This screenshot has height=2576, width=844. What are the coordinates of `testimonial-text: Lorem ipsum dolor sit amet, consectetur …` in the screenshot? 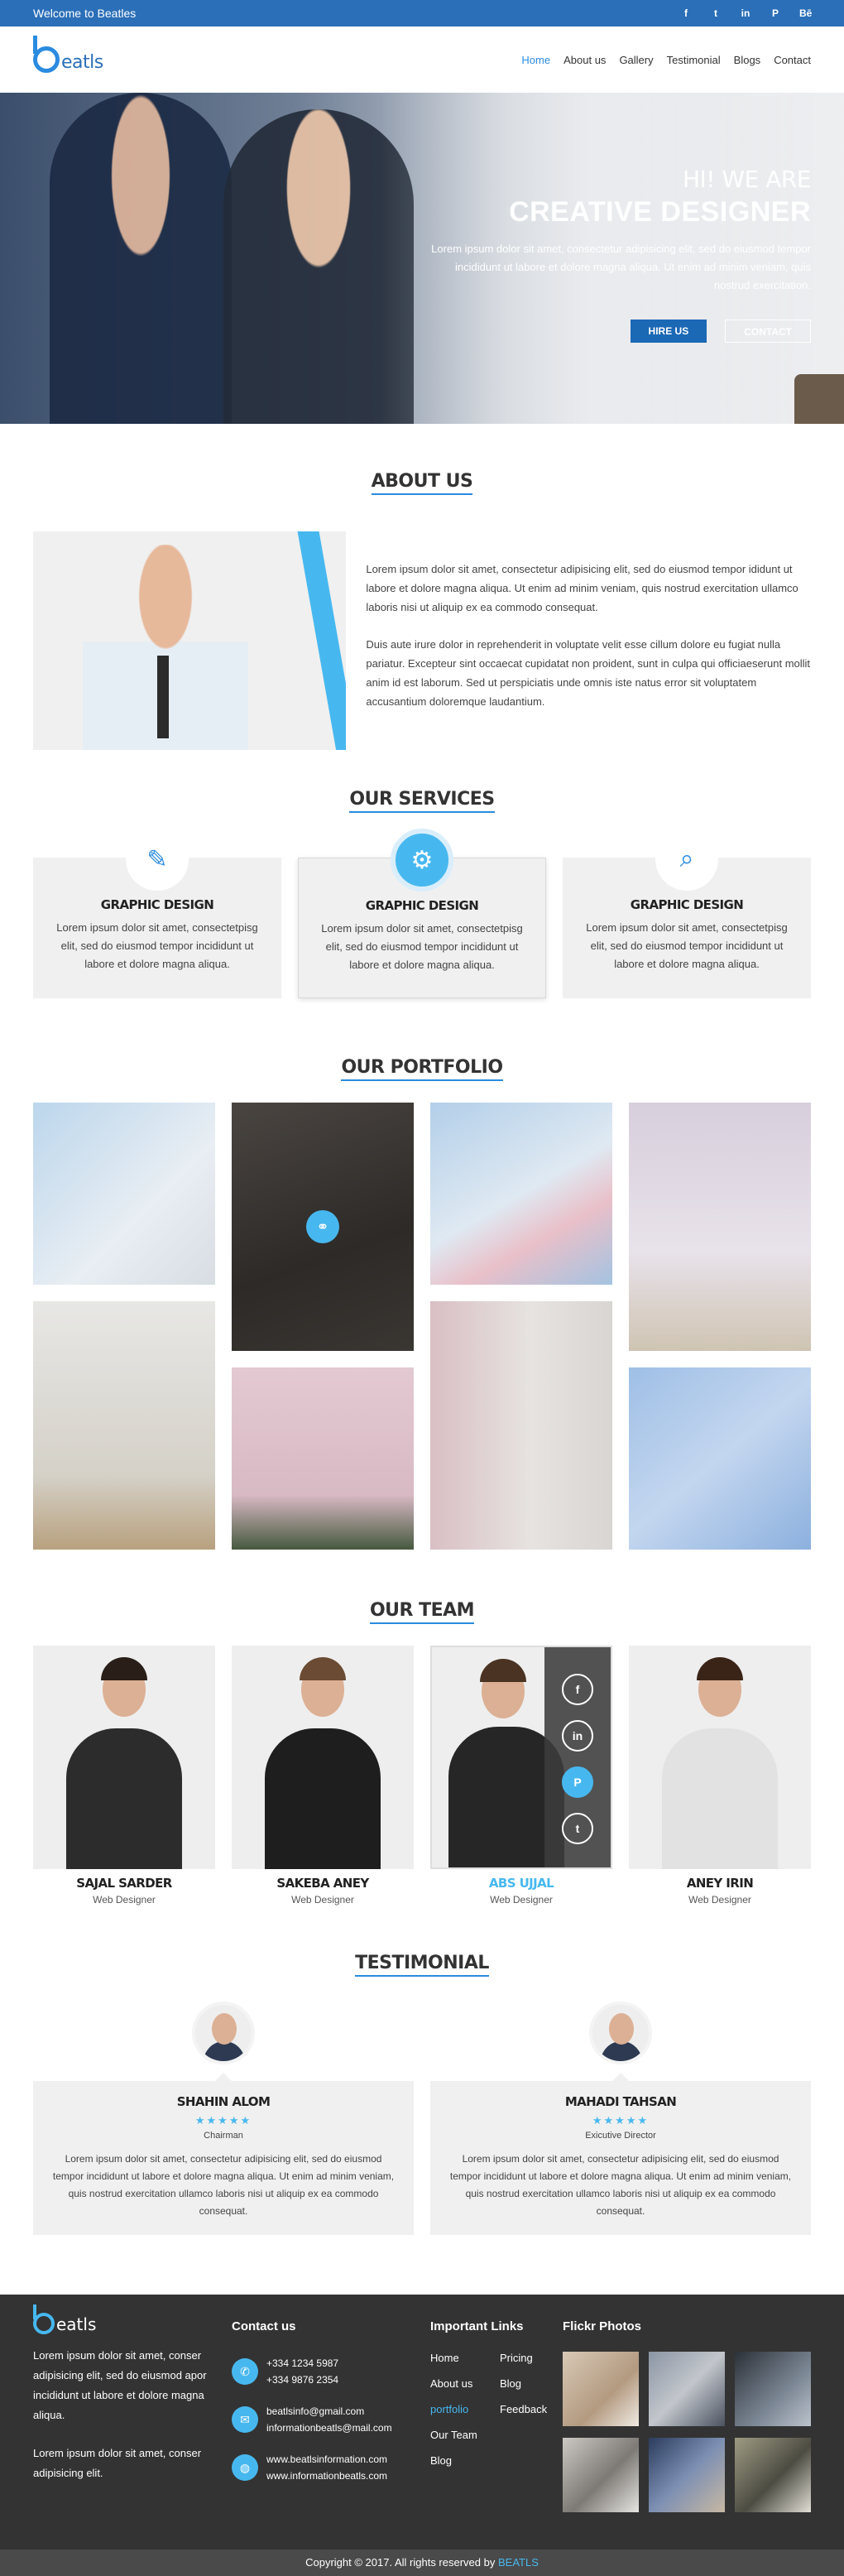 It's located at (223, 2185).